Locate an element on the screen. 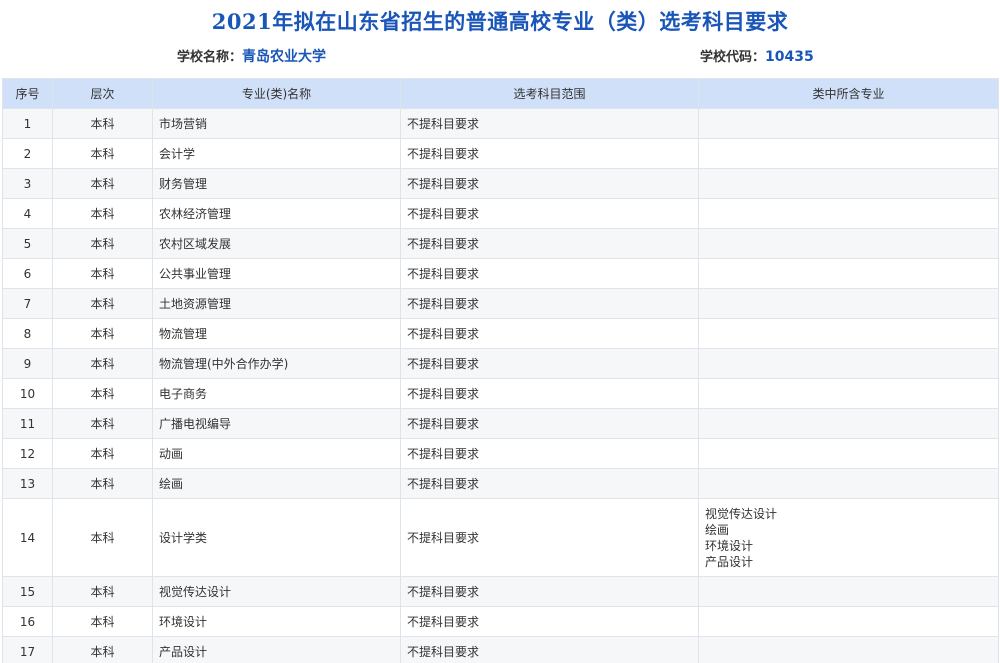  table-row: 9 本科 物流管理(中外合作办学) 不提科目要求 is located at coordinates (500, 363).